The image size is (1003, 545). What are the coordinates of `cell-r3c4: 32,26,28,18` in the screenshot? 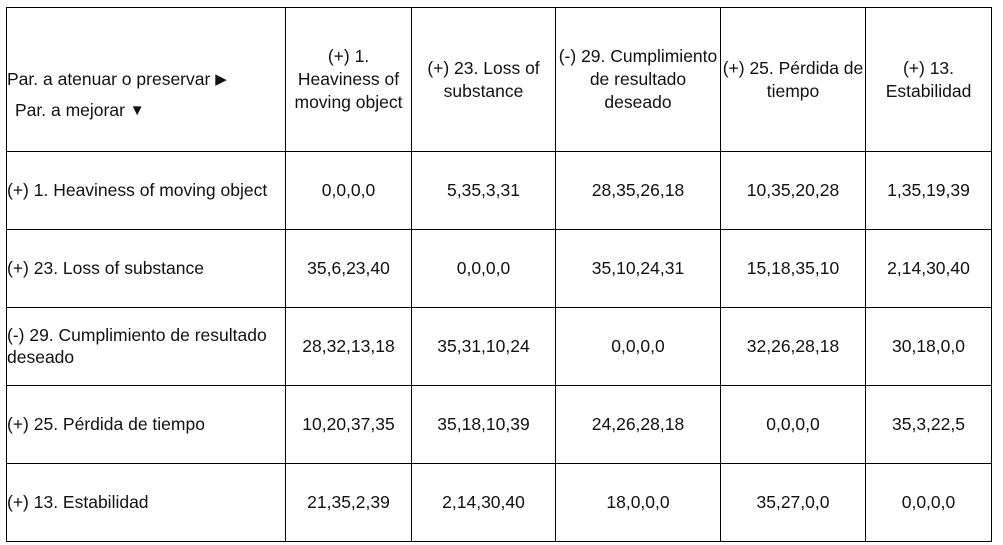 It's located at (793, 346).